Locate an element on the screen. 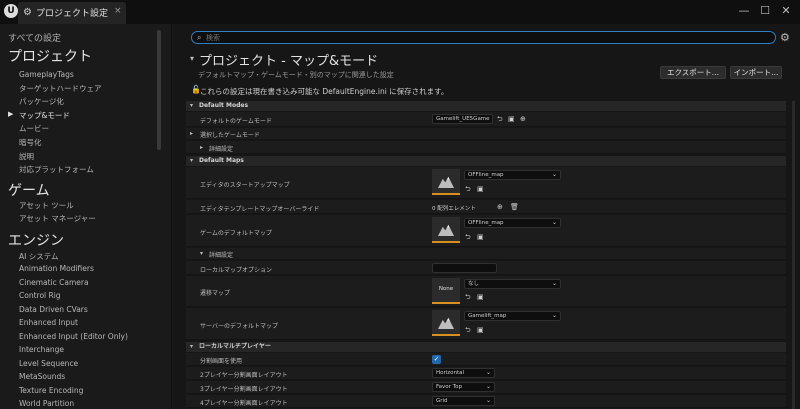  sidebar-item-control-rig: Control Rig is located at coordinates (40, 295).